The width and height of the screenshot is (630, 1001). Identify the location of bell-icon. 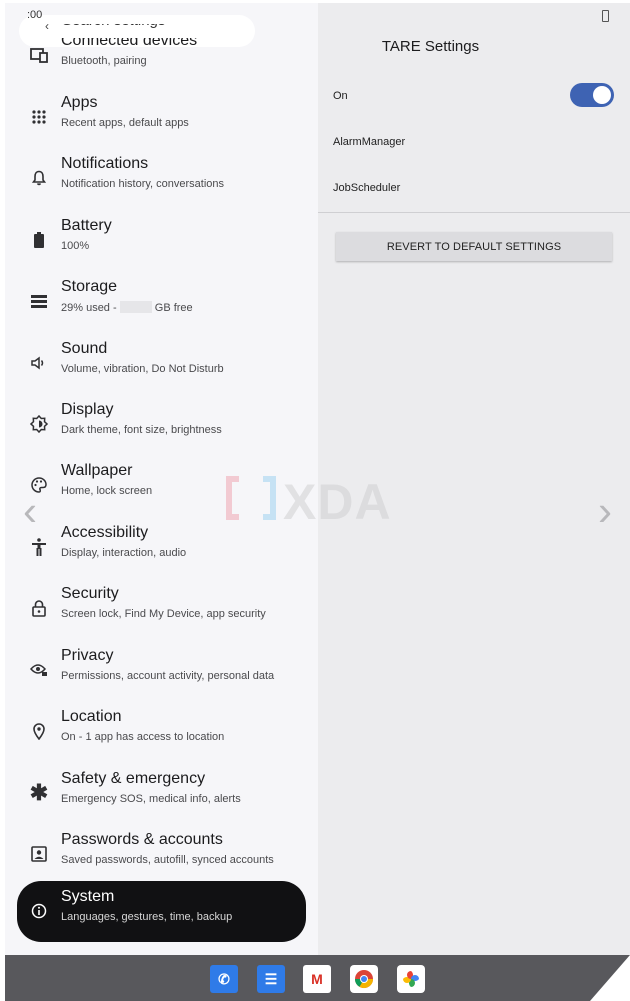
(39, 178).